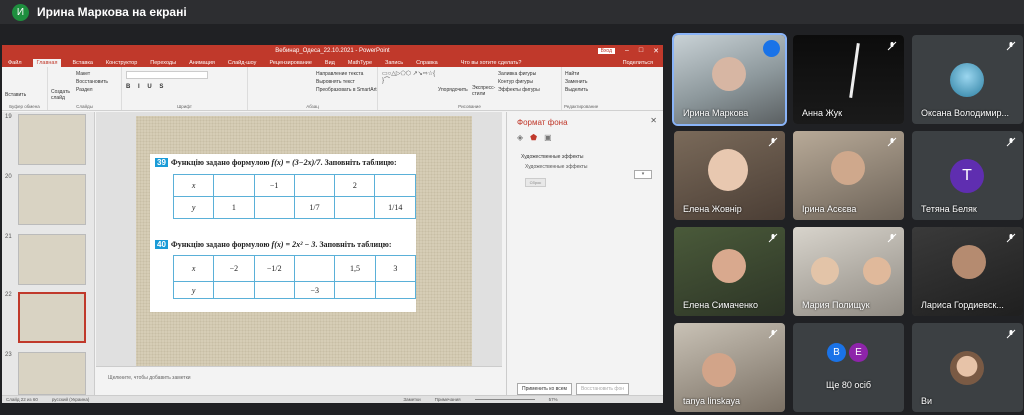  What do you see at coordinates (346, 74) in the screenshot?
I see `text-direction-button: Направление текста` at bounding box center [346, 74].